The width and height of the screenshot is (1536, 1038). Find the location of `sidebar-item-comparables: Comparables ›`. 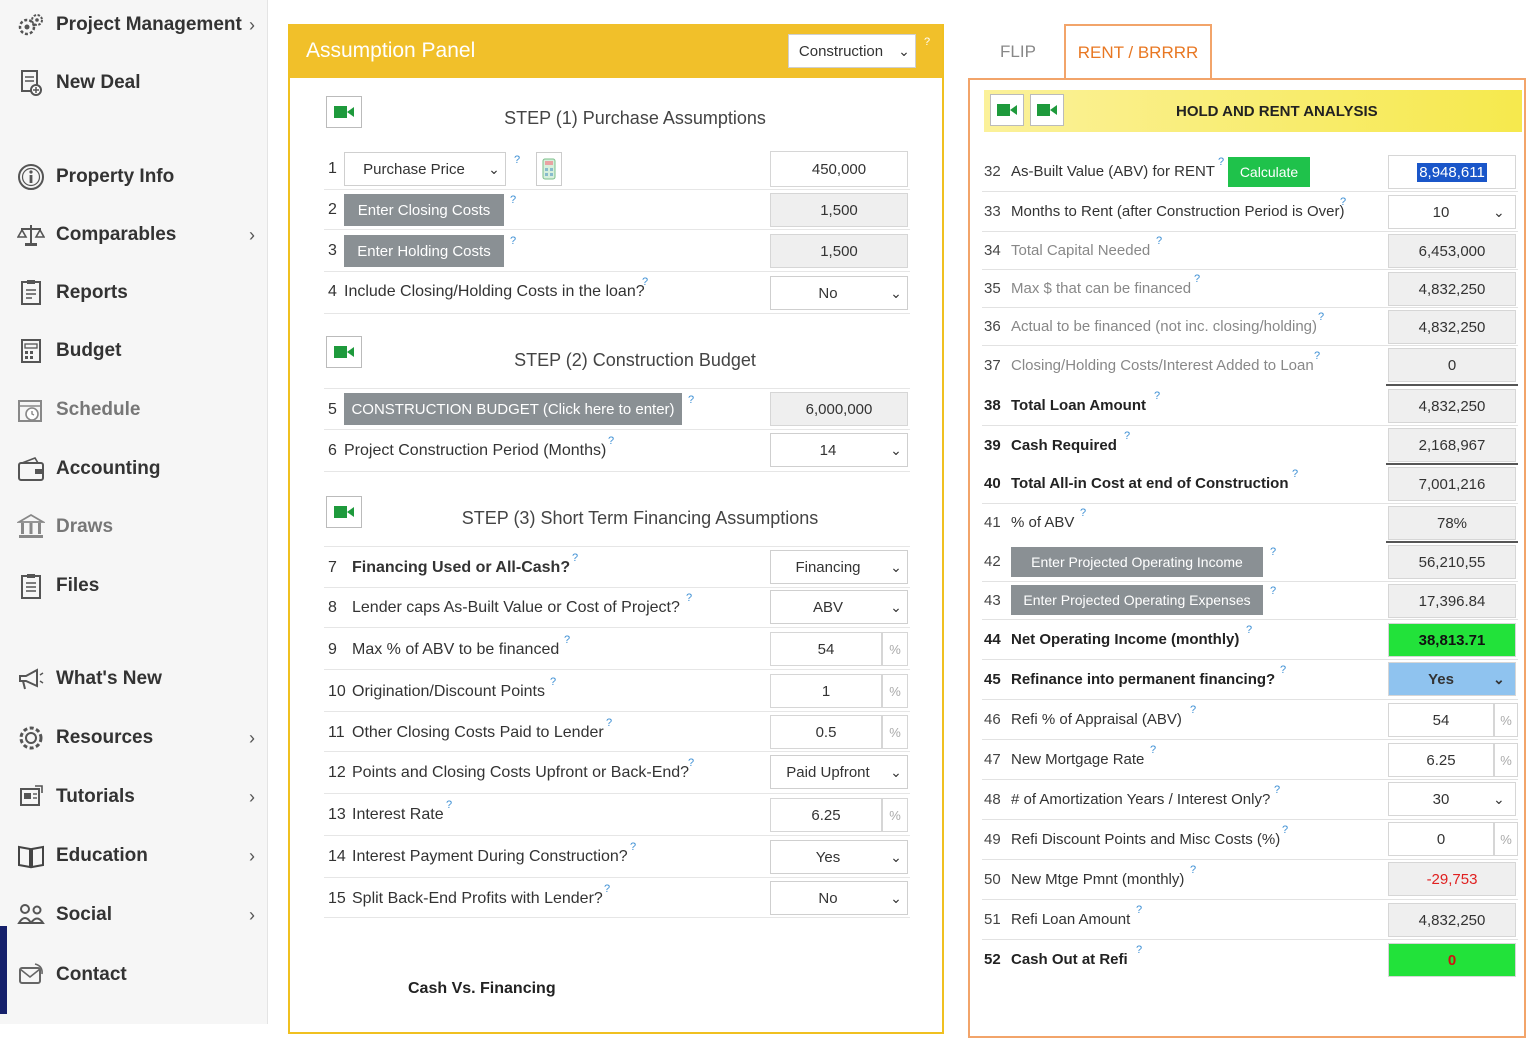

sidebar-item-comparables: Comparables › is located at coordinates (138, 235).